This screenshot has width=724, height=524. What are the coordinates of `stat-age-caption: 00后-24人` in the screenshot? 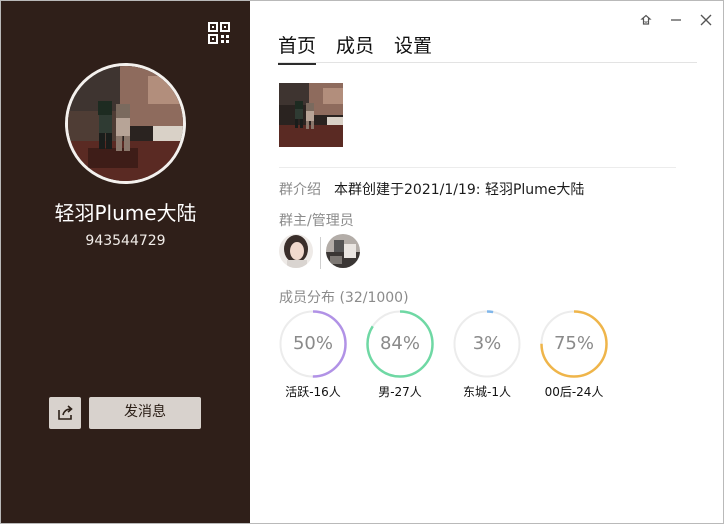 It's located at (574, 392).